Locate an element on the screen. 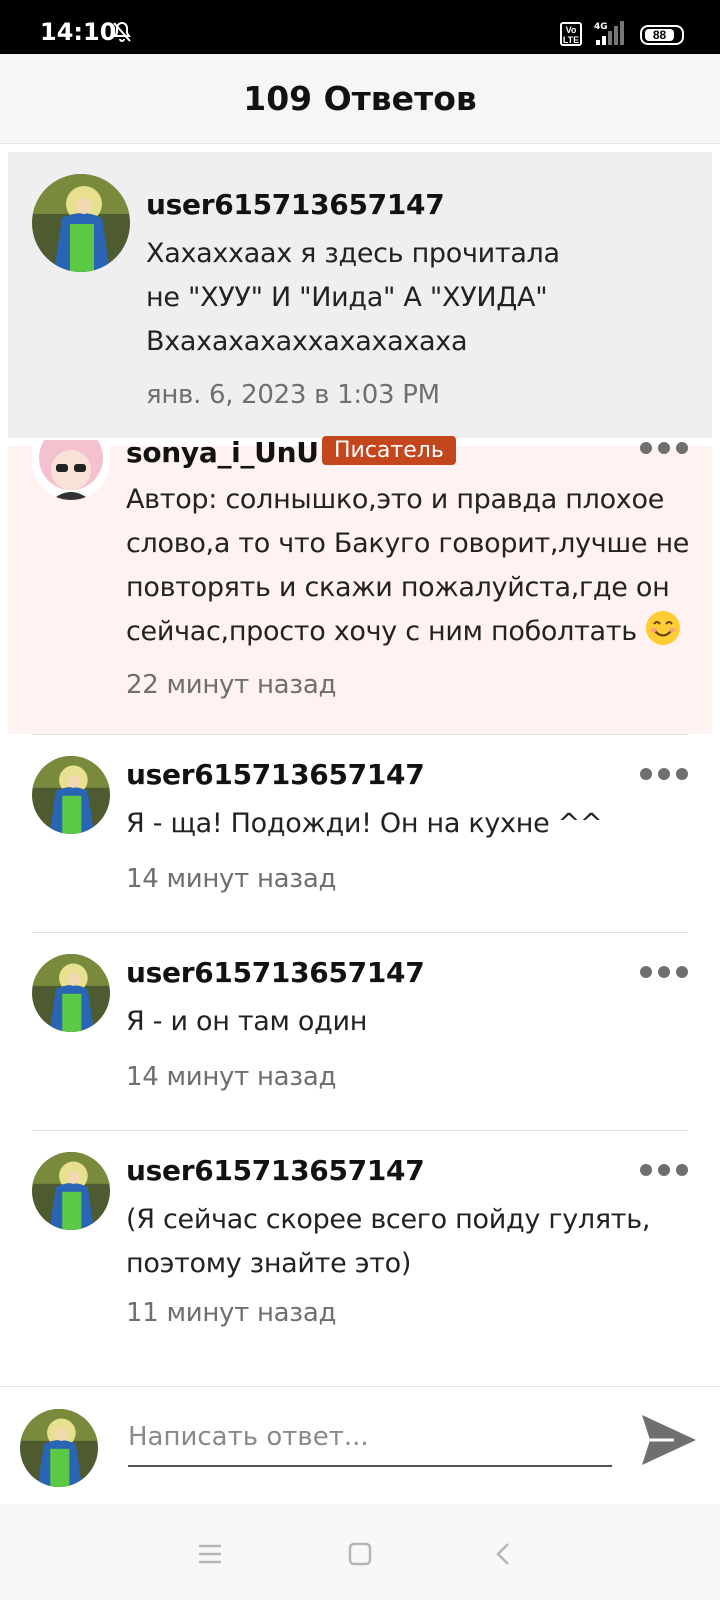  menu-icon is located at coordinates (210, 1554).